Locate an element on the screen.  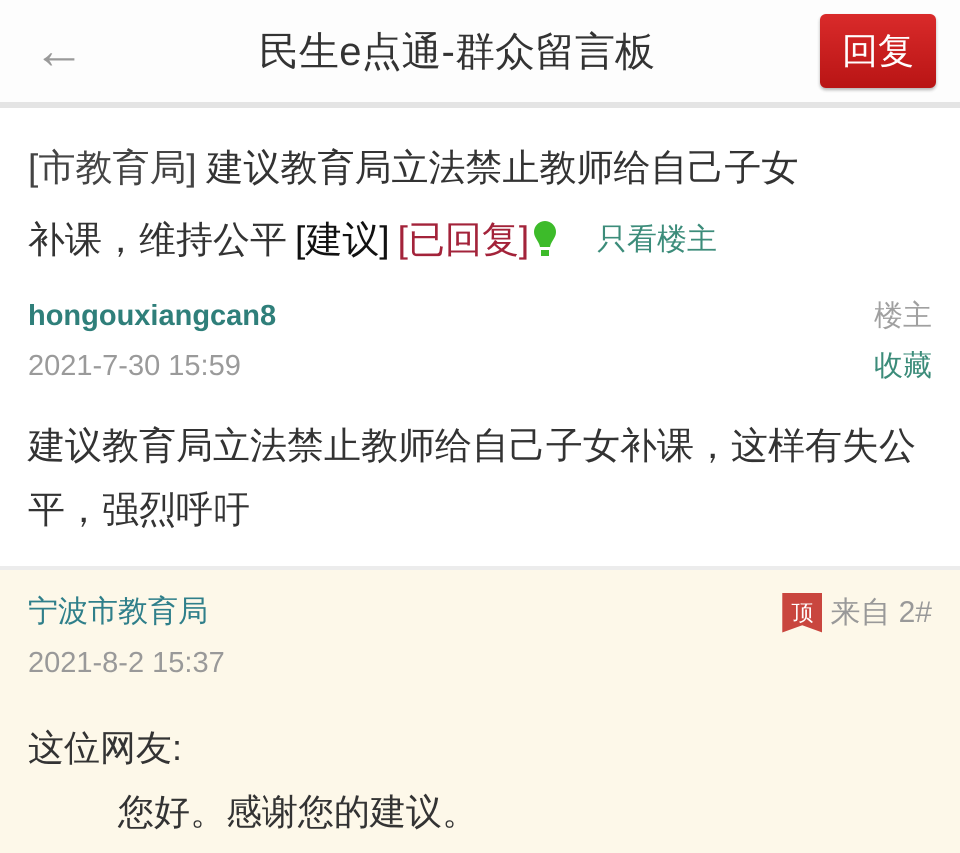
top-badge: 顶 is located at coordinates (802, 612).